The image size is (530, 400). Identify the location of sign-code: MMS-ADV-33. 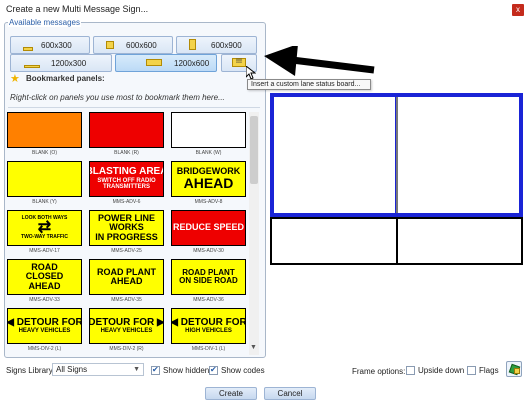
(44, 300).